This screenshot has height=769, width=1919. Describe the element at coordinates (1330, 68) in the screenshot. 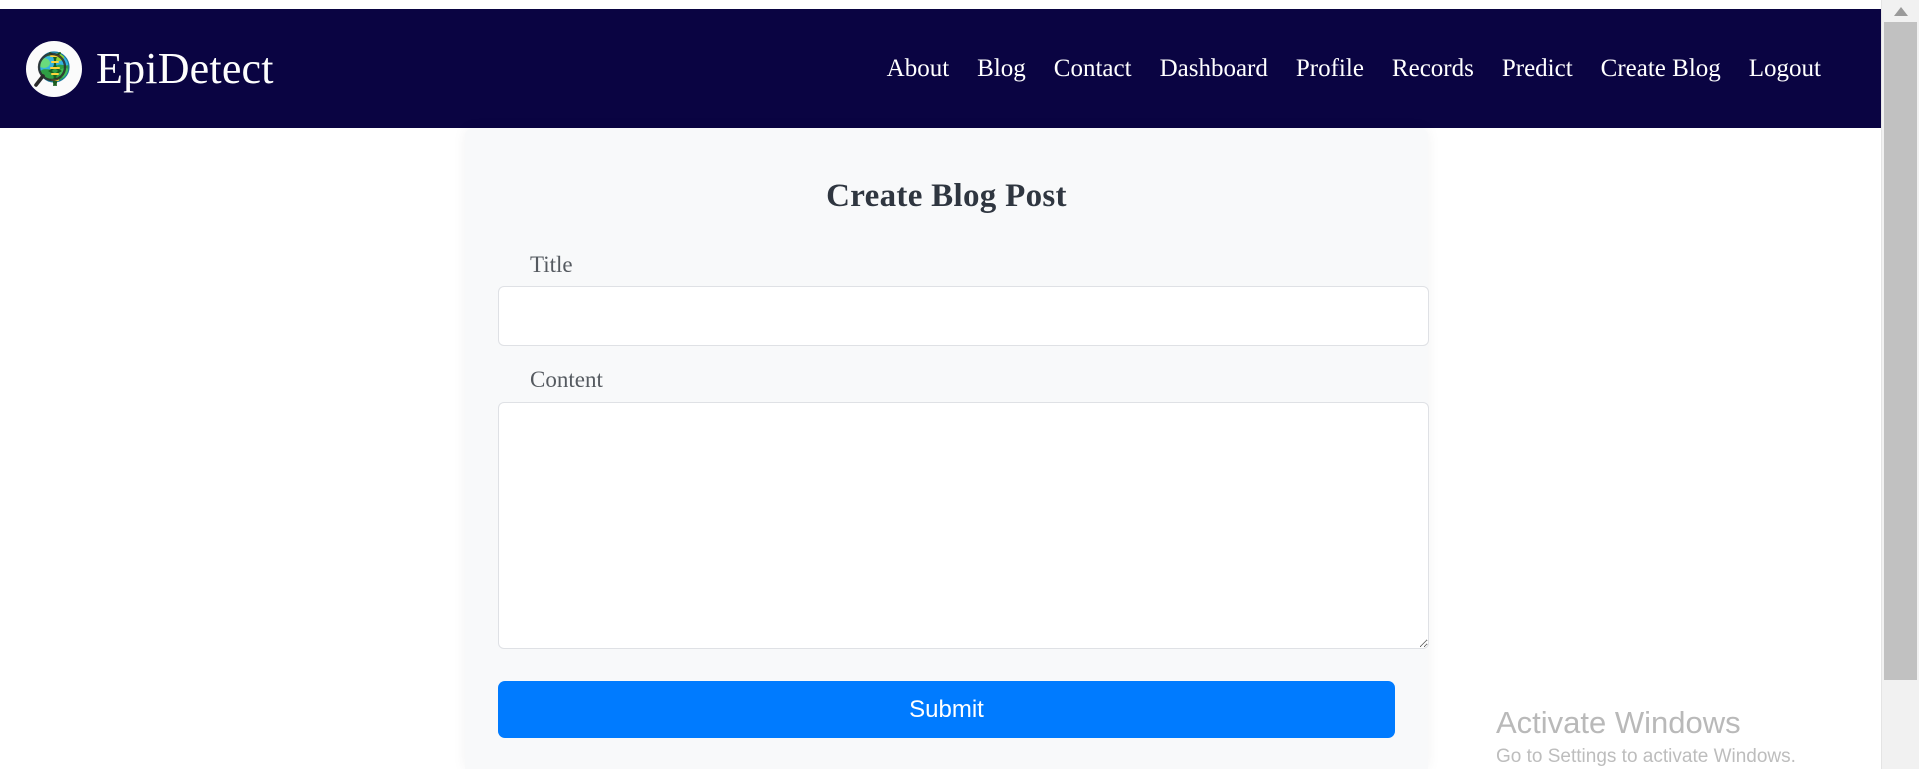

I see `nav-link-profile: Profile` at that location.